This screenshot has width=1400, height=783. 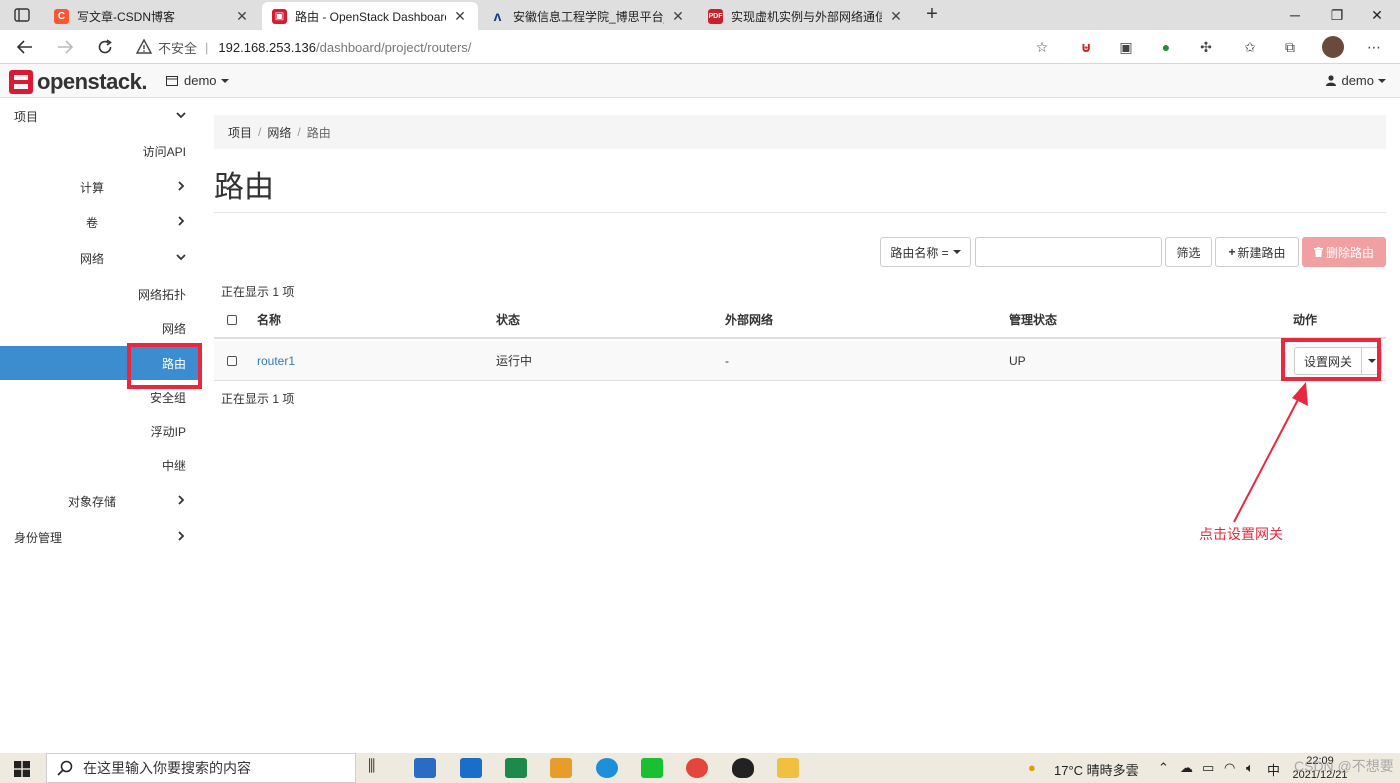 I want to click on checkbox-box, so click(x=232, y=319).